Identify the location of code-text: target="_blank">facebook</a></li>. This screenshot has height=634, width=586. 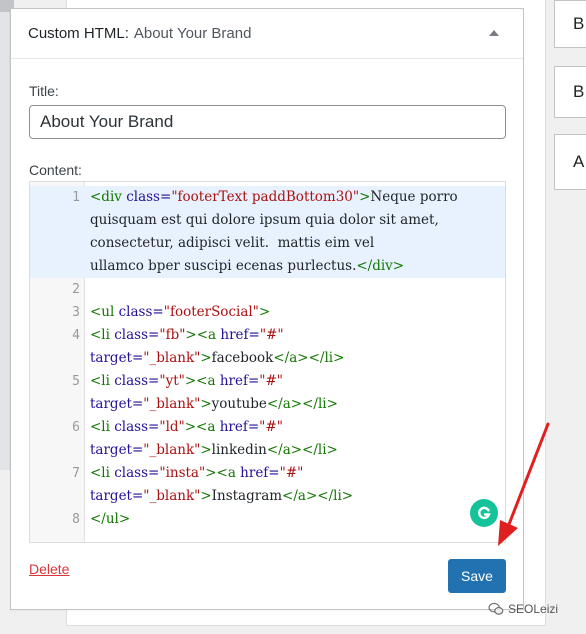
(217, 358).